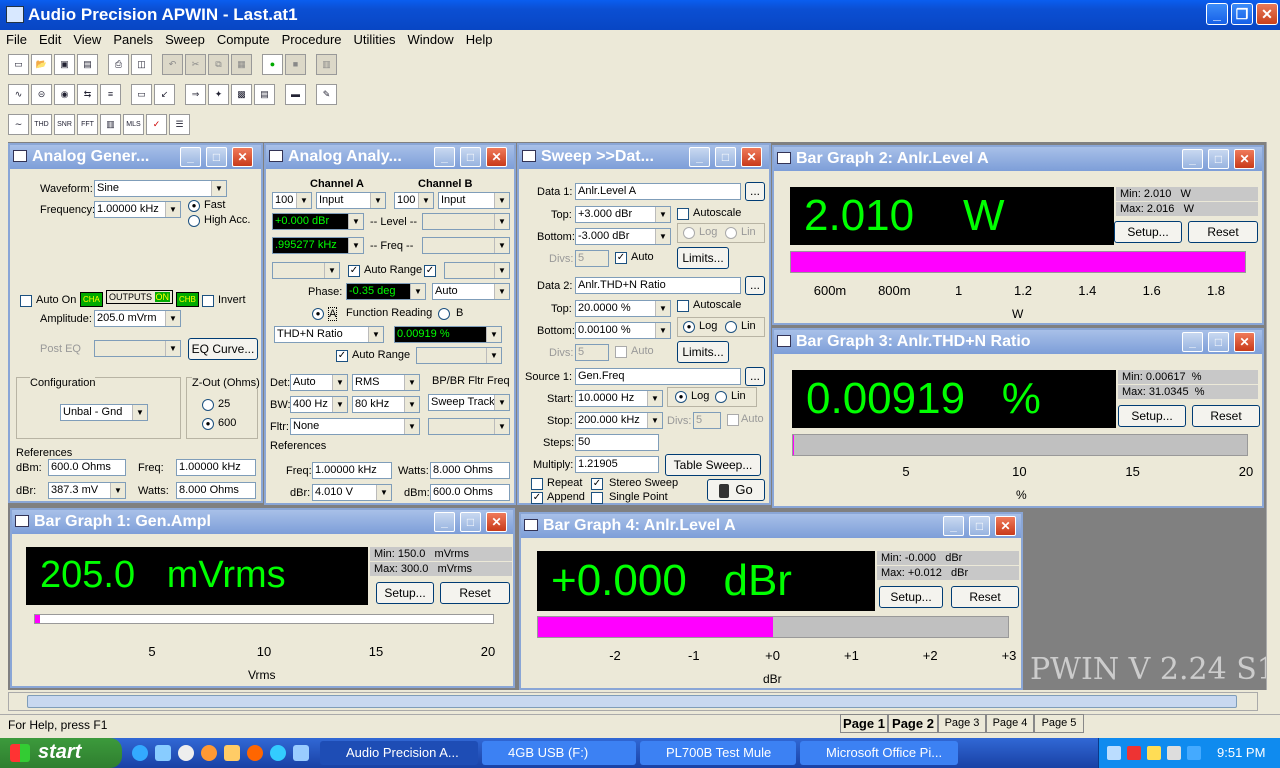 This screenshot has width=1280, height=768. I want to click on lin3-radio, so click(721, 397).